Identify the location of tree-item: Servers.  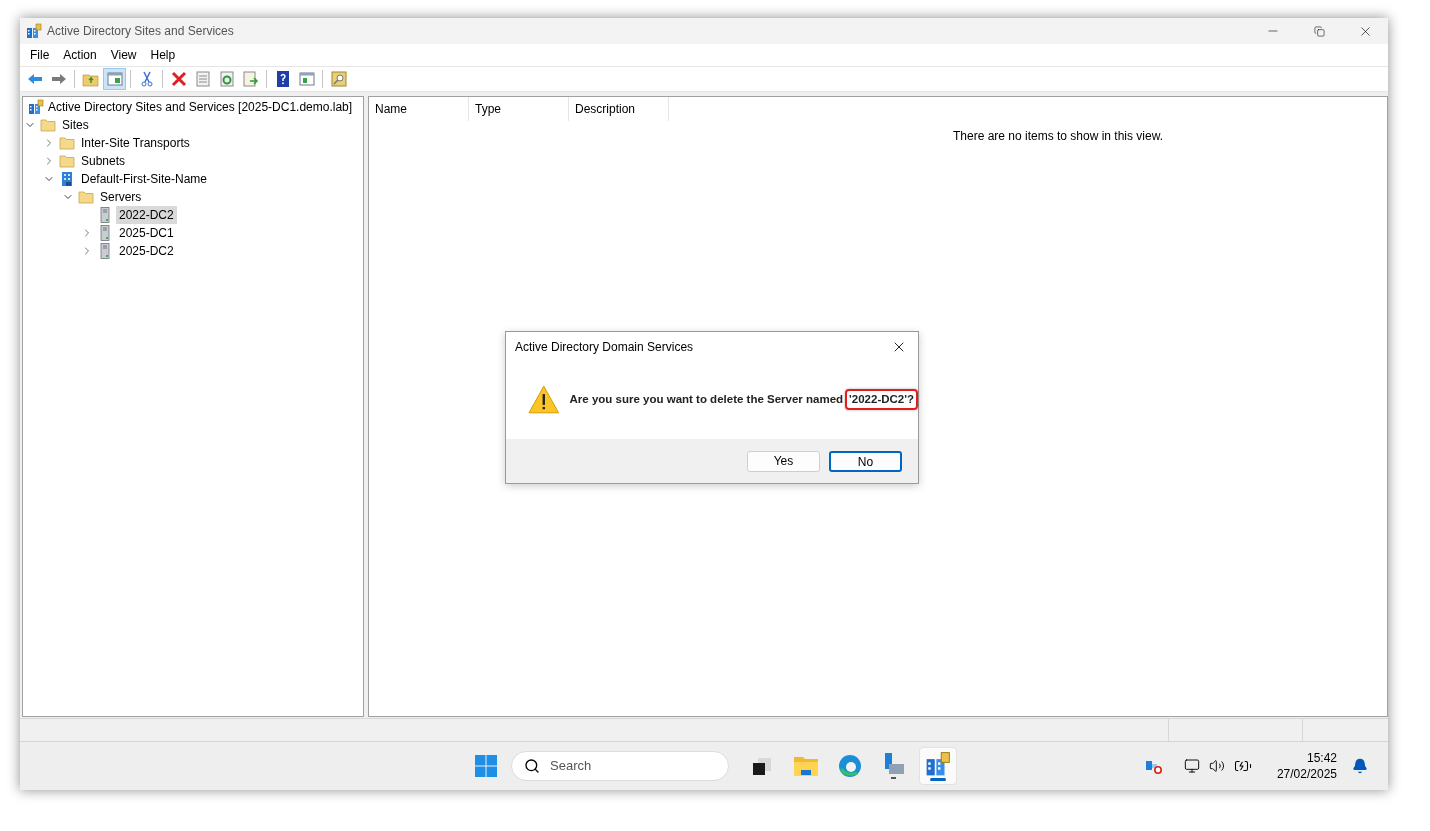
(121, 197).